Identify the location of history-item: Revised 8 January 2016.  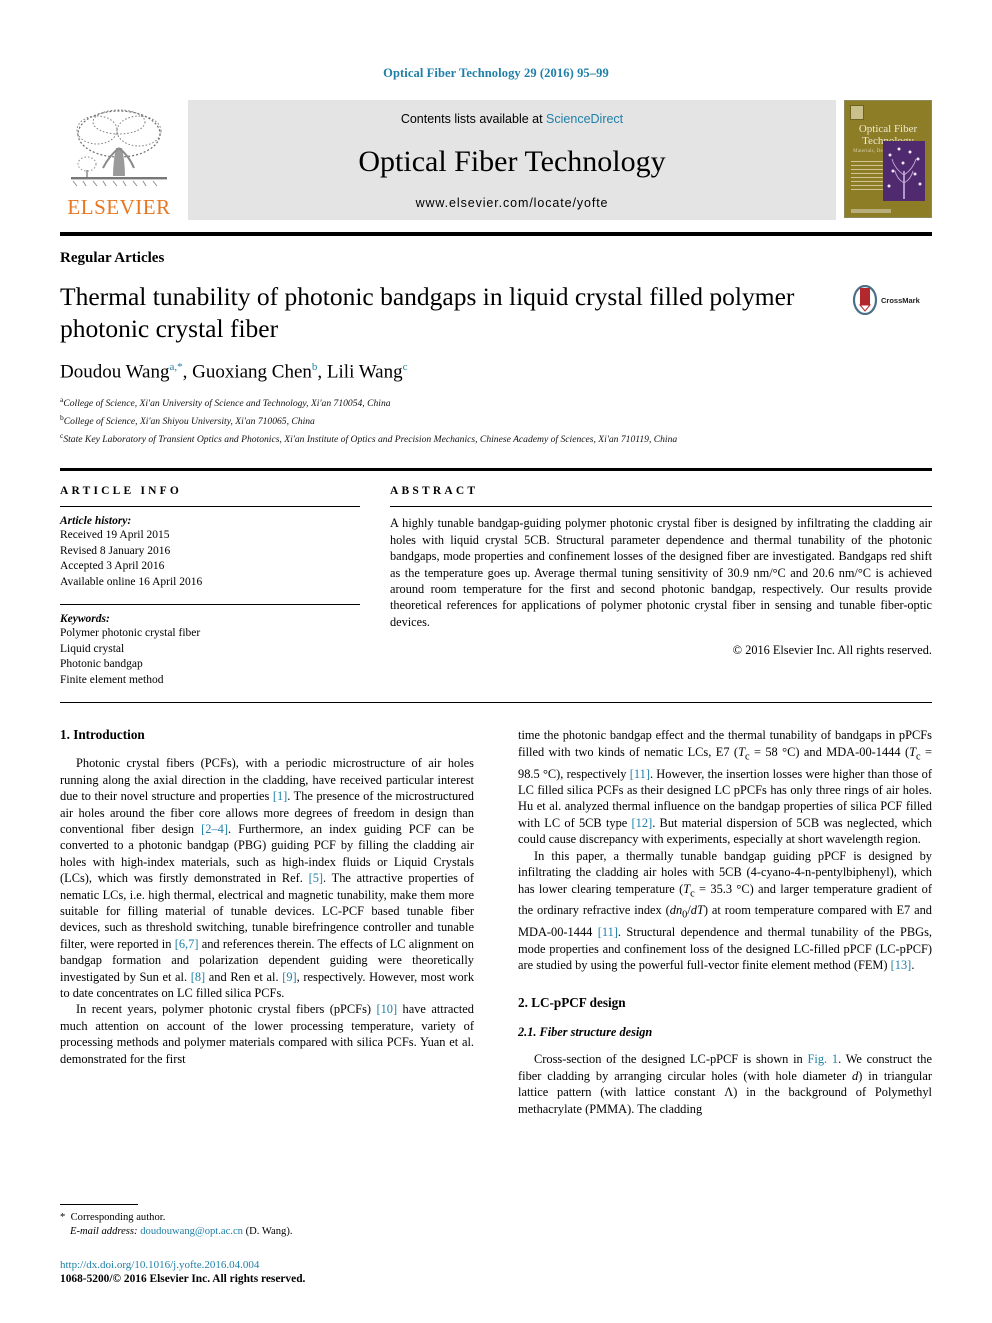
(115, 550).